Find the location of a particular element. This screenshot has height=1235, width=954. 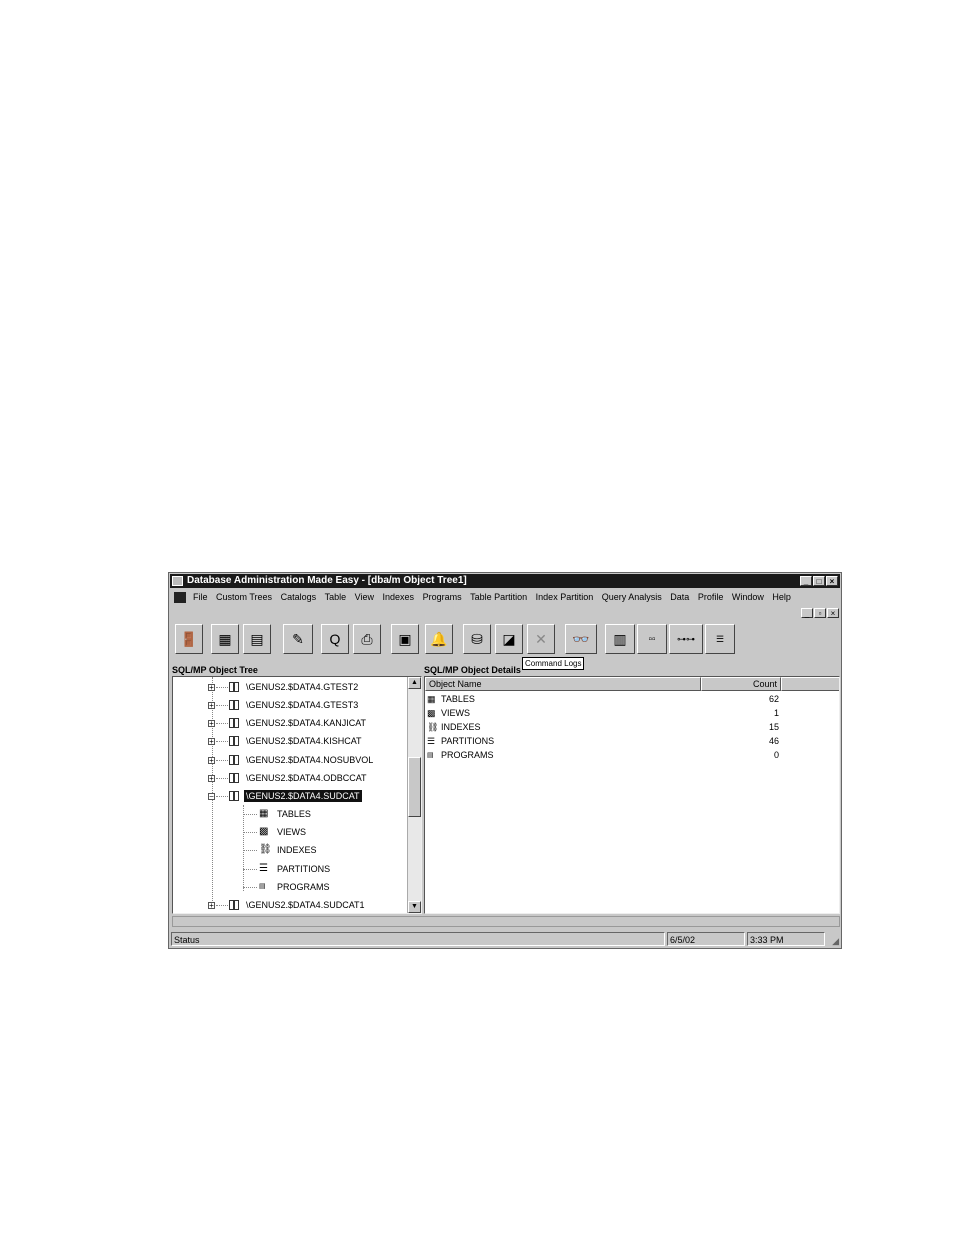

tree-child-label: VIEWS is located at coordinates (292, 832).